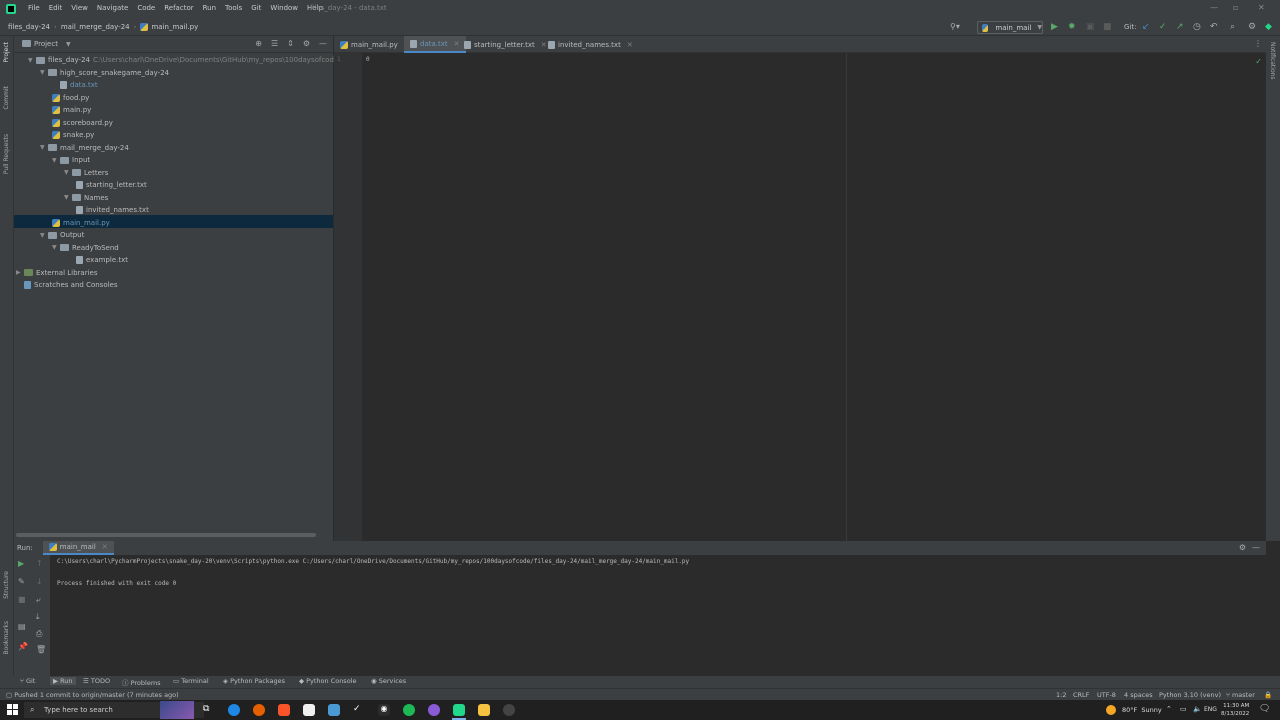 Image resolution: width=1280 pixels, height=720 pixels. I want to click on volume-icon: 🔈, so click(1197, 709).